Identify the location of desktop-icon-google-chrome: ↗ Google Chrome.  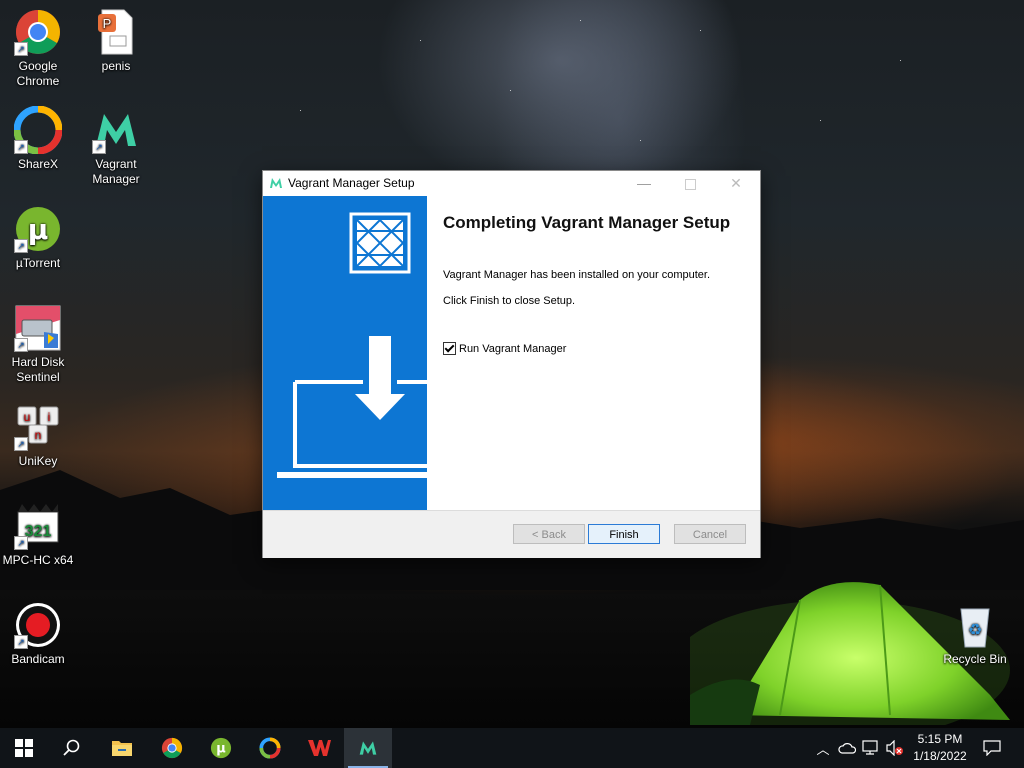
(38, 48).